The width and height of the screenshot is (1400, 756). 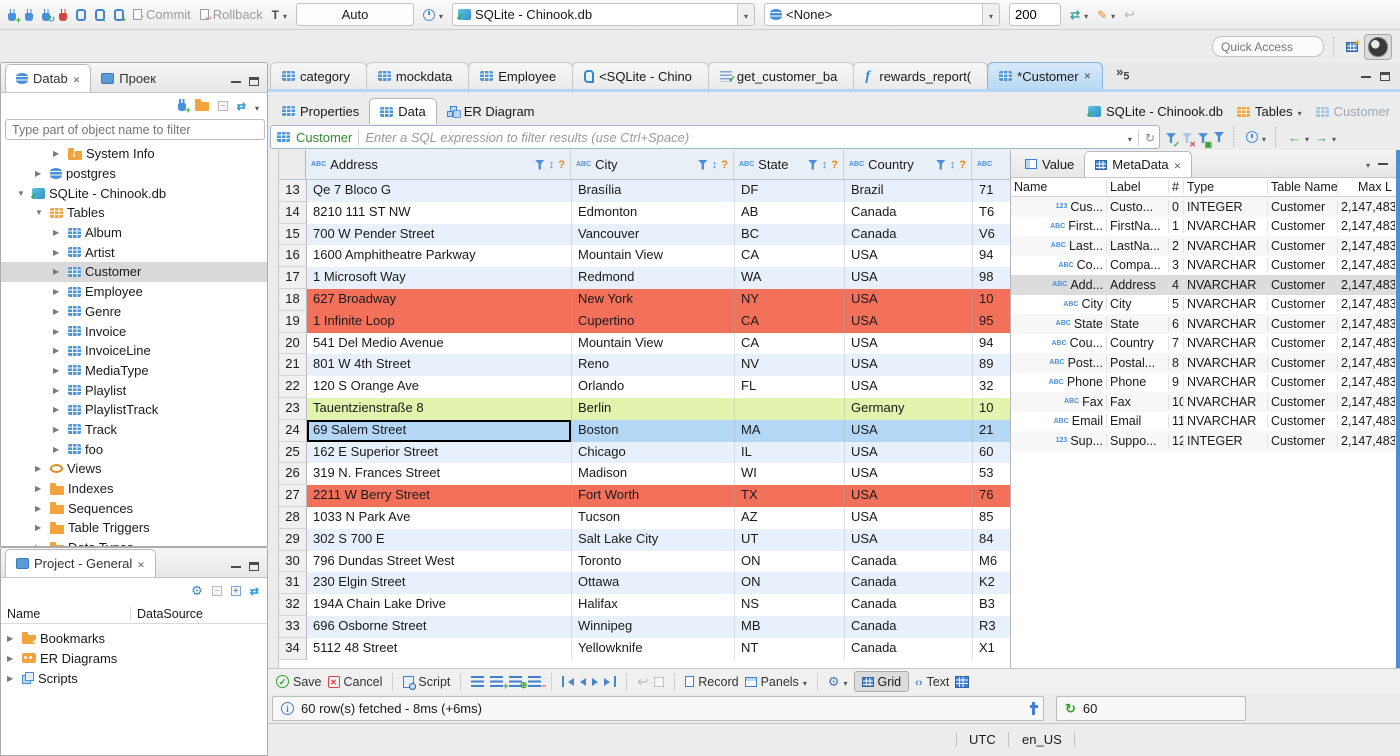 What do you see at coordinates (439, 452) in the screenshot?
I see `cell-address: 162 E Superior Street` at bounding box center [439, 452].